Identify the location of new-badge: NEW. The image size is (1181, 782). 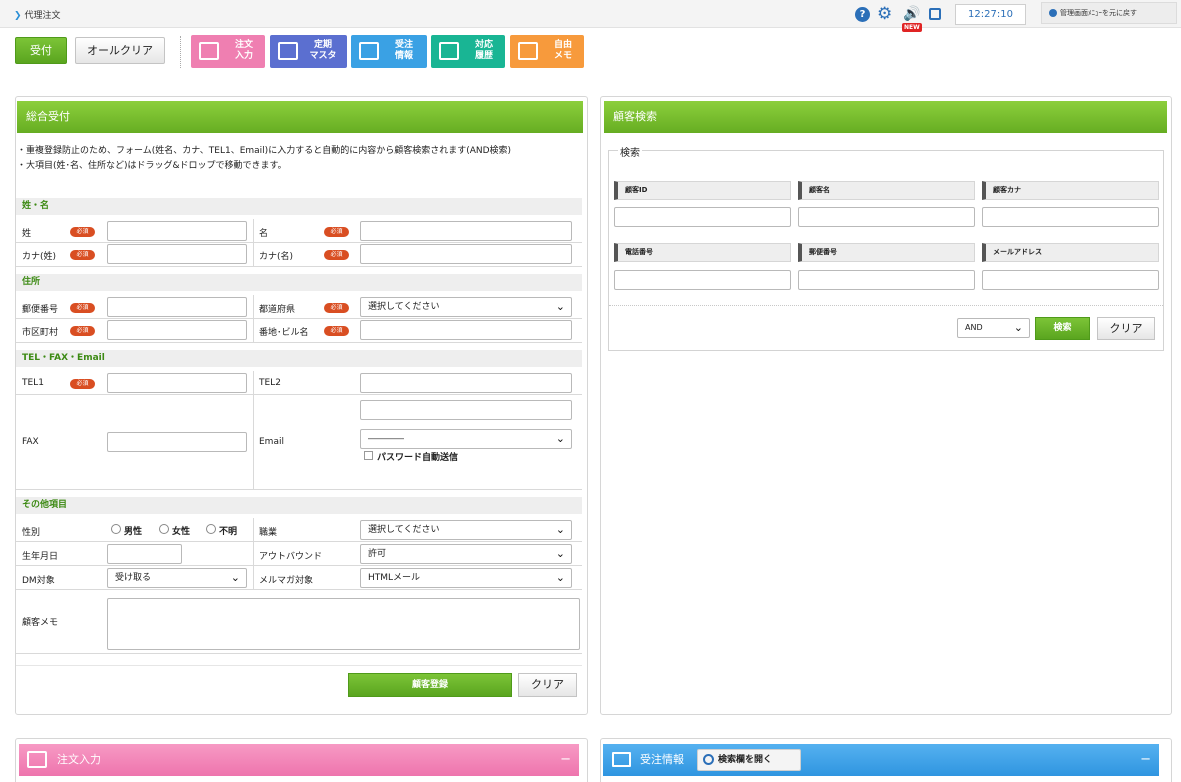
(912, 27).